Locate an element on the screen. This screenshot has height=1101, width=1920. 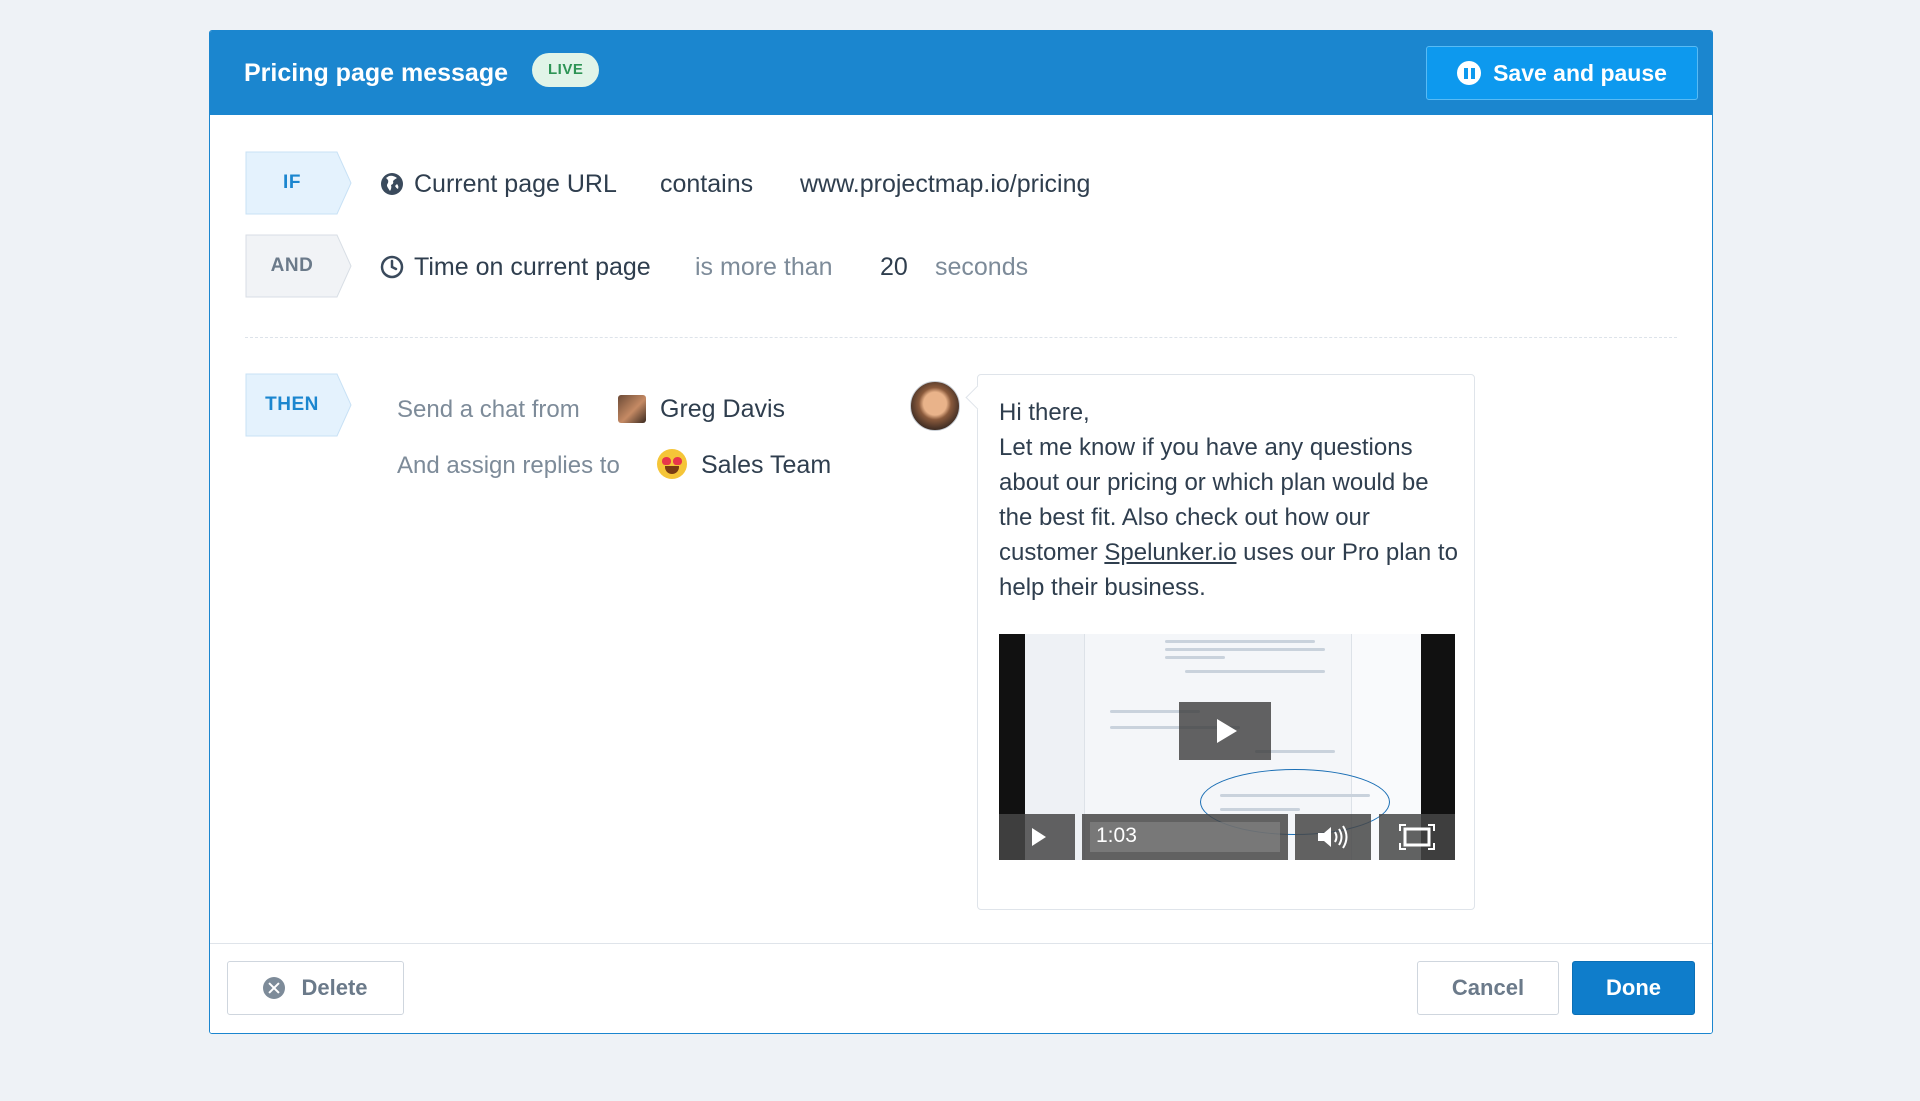
done-button: Done is located at coordinates (1633, 988).